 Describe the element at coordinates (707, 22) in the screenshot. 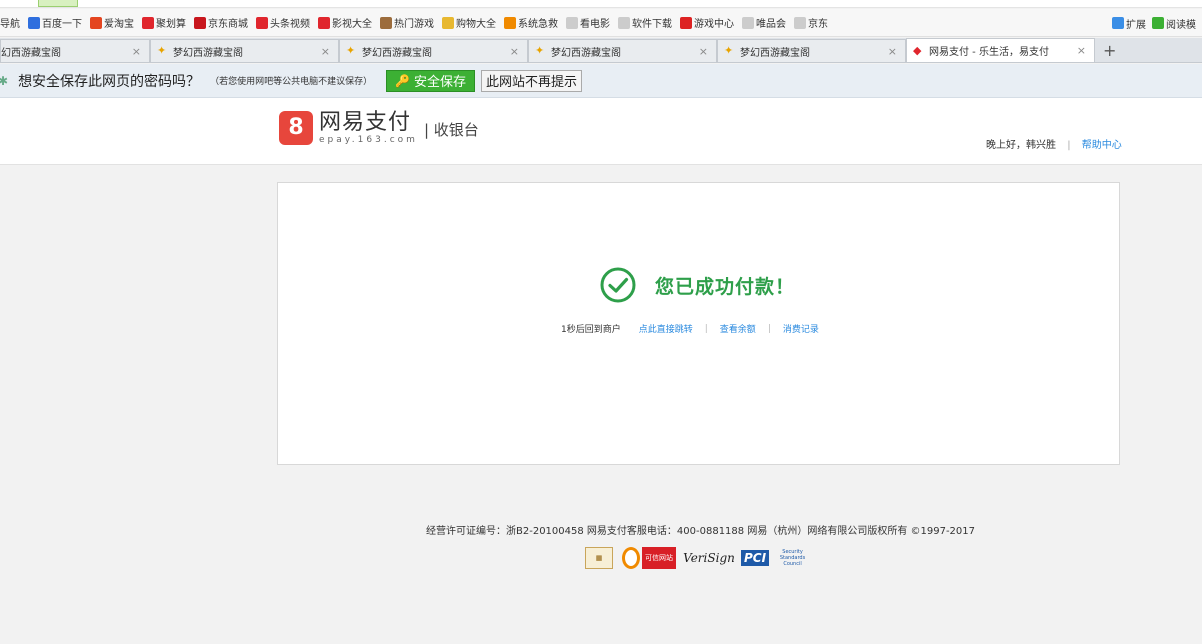

I see `bookmark-item: 游戏中心` at that location.